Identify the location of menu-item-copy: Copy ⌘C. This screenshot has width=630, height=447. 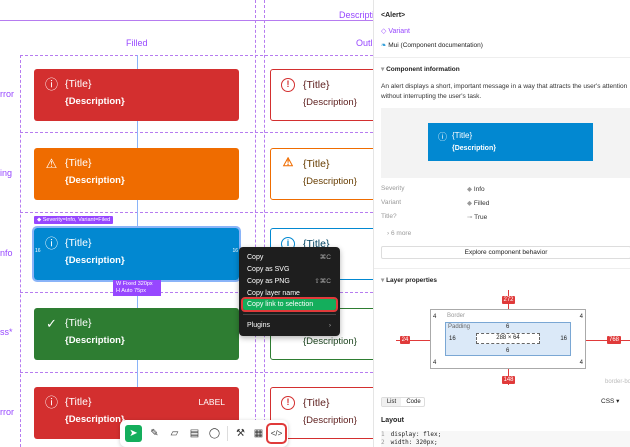
(292, 257).